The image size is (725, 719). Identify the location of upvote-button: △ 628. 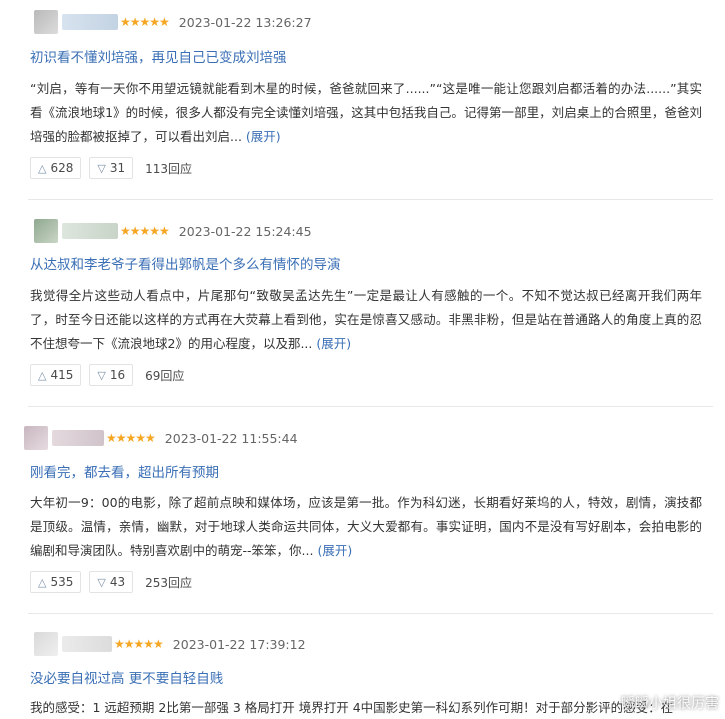
(56, 168).